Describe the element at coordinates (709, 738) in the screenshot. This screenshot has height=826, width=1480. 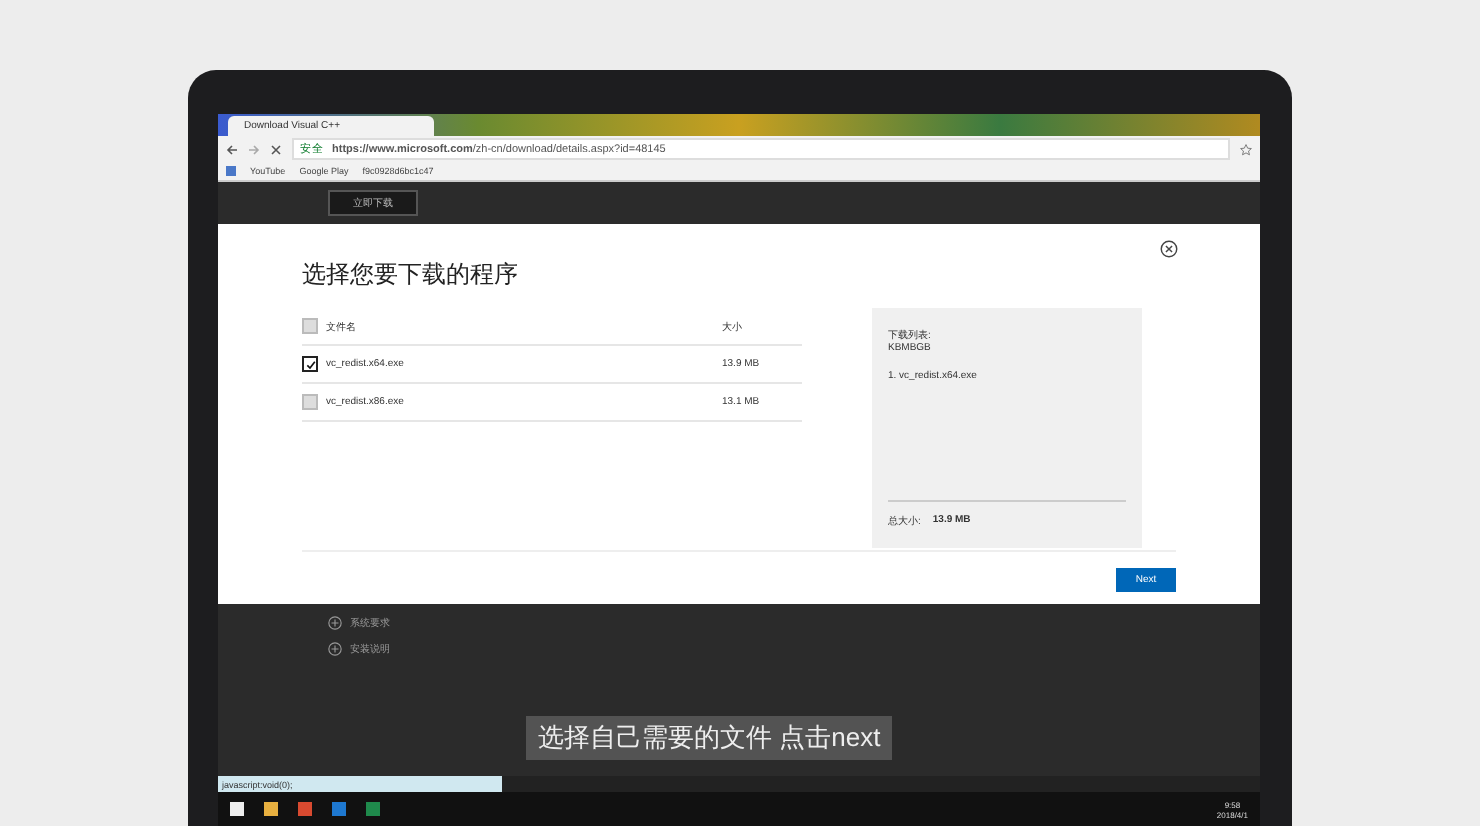
I see `video-caption: 选择自己需要的文件 点击next` at that location.